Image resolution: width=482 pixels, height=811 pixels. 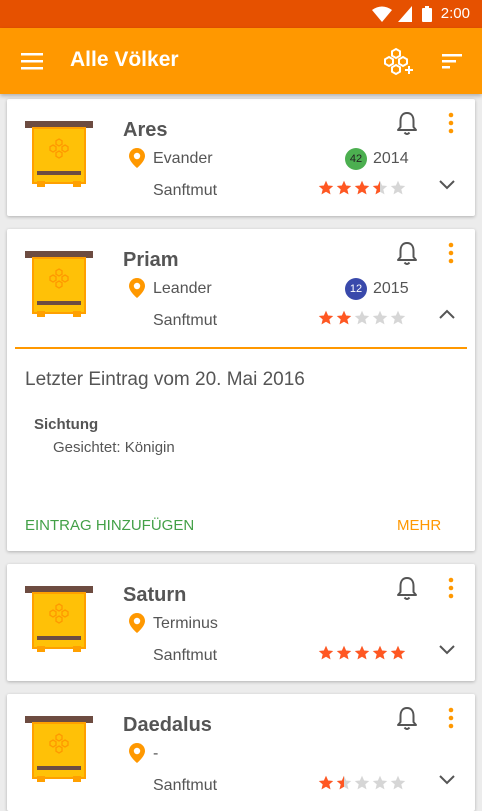 What do you see at coordinates (391, 288) in the screenshot?
I see `queen-year: 2015` at bounding box center [391, 288].